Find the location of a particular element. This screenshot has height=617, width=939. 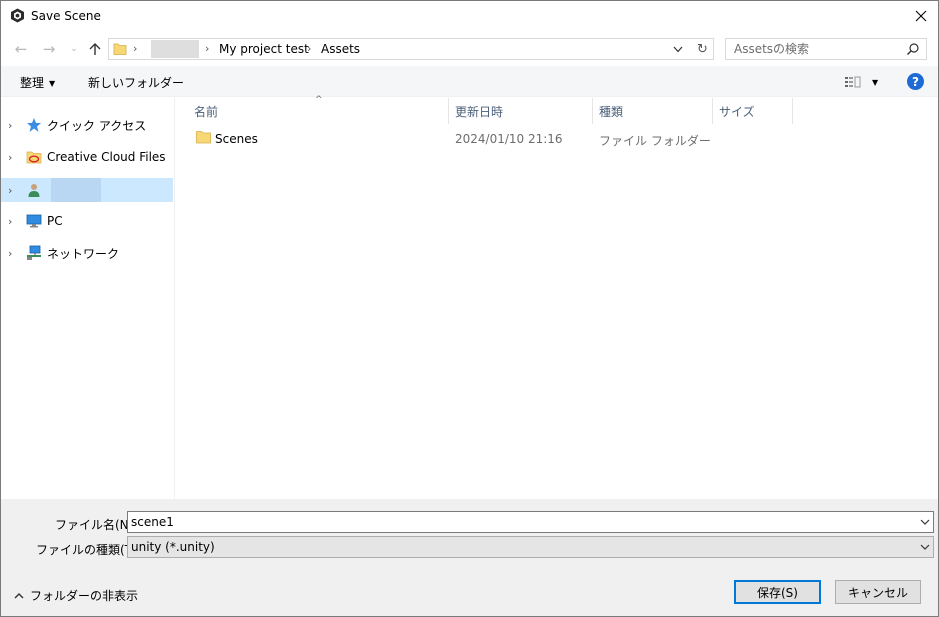

sidebar-item-quick-access: › クイック アクセス is located at coordinates (87, 125).